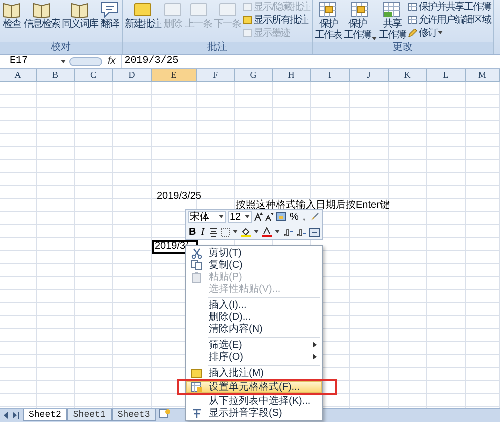 This screenshot has width=500, height=422. I want to click on percent-button: %, so click(294, 217).